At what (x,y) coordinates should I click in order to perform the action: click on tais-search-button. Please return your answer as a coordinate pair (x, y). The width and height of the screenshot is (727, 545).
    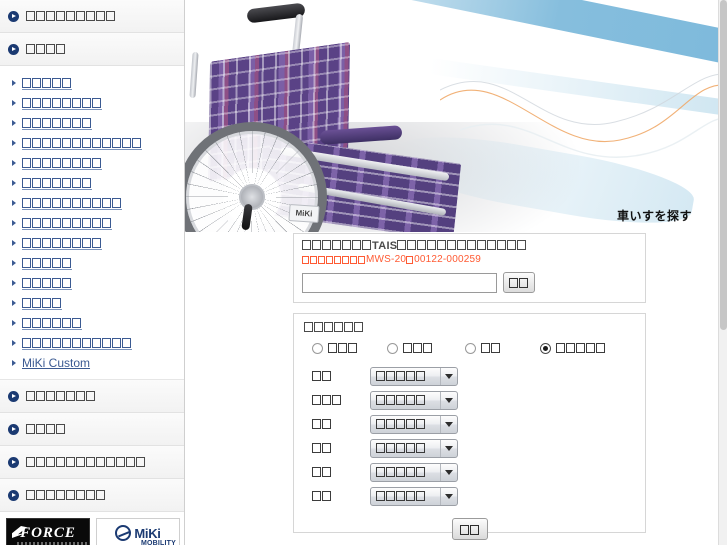
    Looking at the image, I should click on (519, 282).